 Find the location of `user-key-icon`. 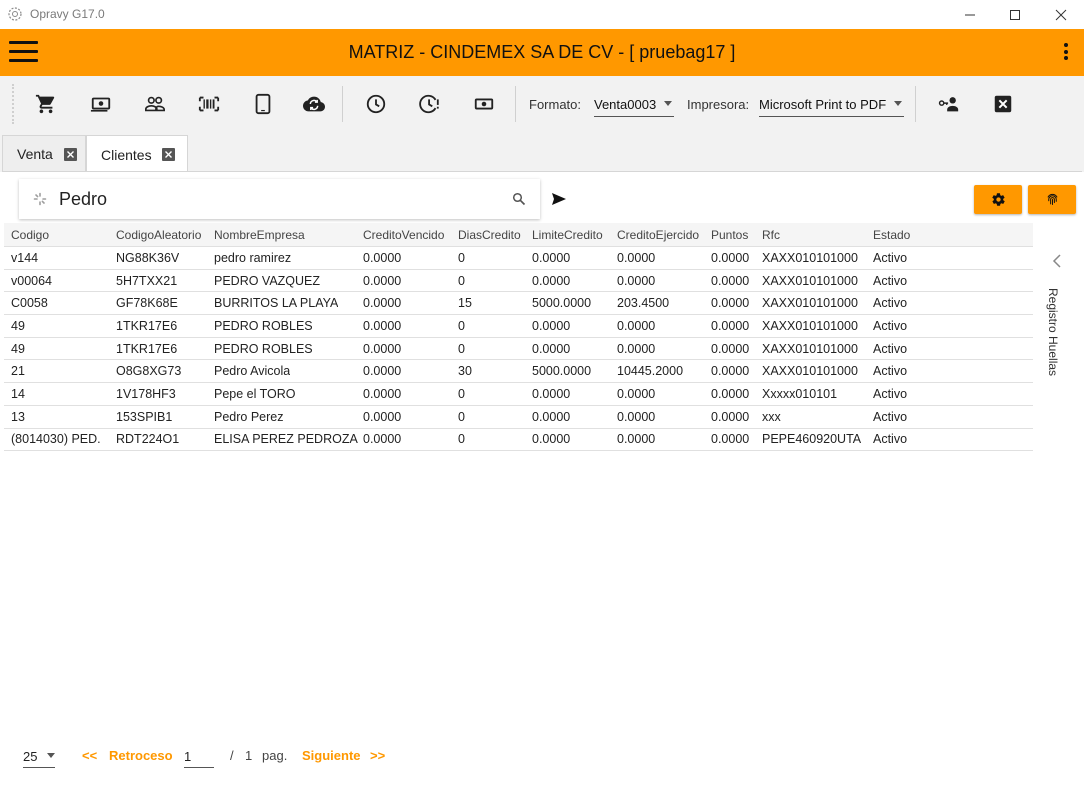

user-key-icon is located at coordinates (949, 104).